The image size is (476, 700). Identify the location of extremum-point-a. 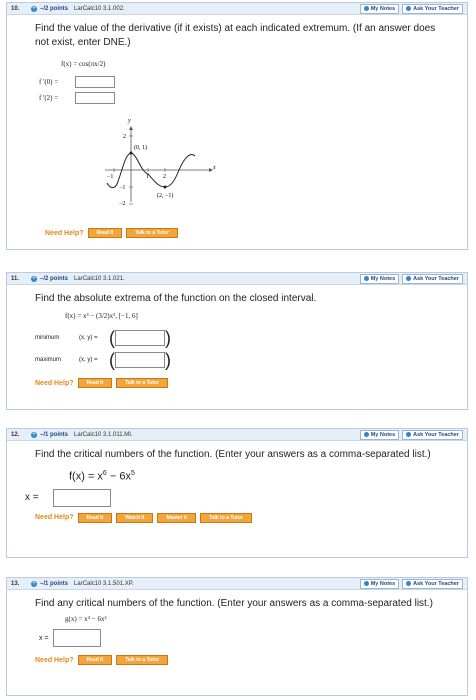
(131, 153).